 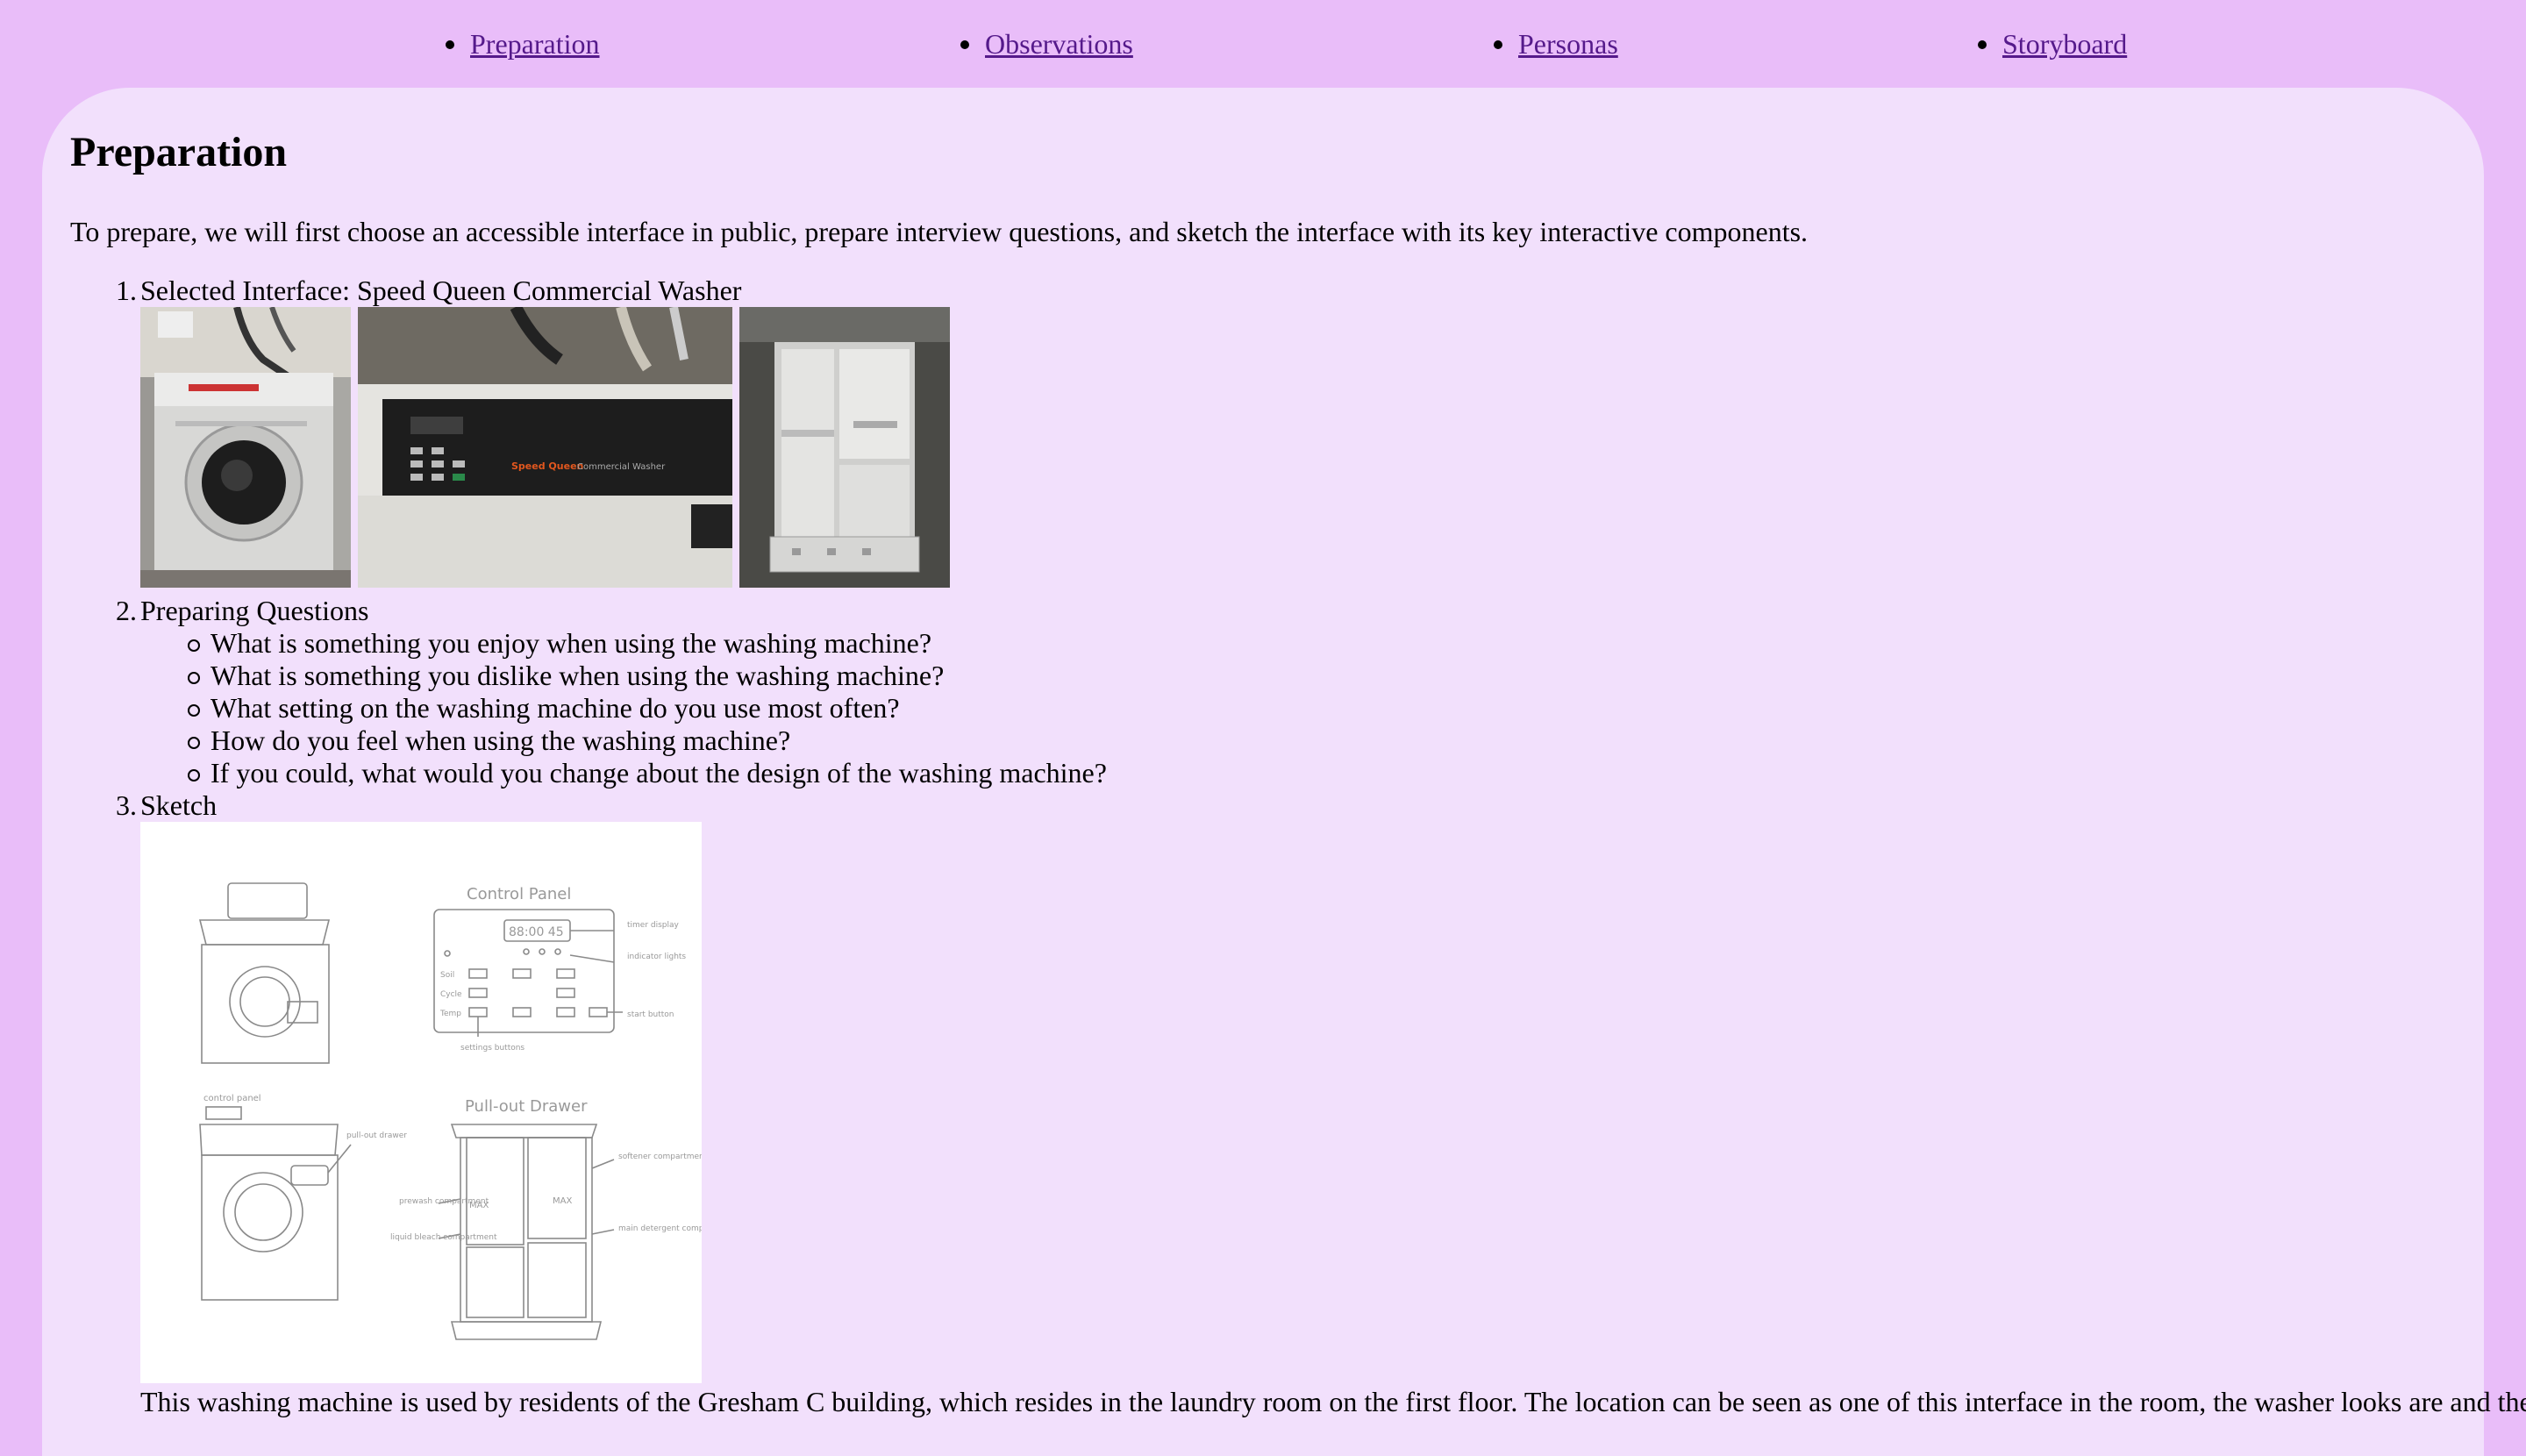 I want to click on control-panel-title: Control Panel, so click(x=519, y=894).